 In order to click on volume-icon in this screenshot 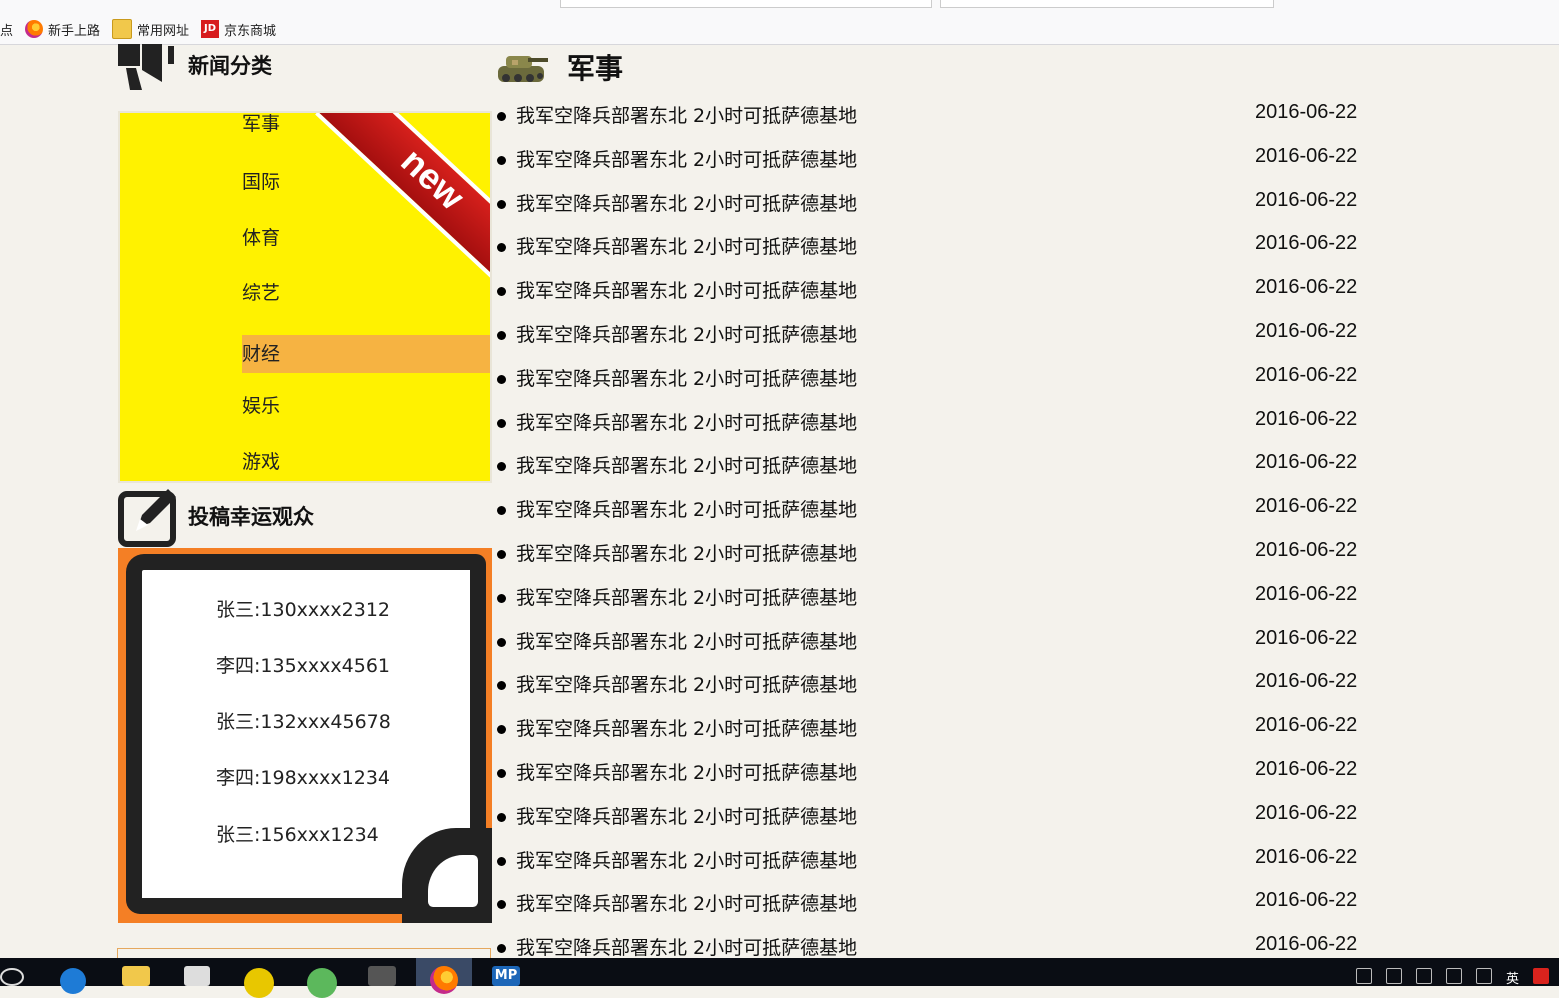, I will do `click(1483, 976)`.